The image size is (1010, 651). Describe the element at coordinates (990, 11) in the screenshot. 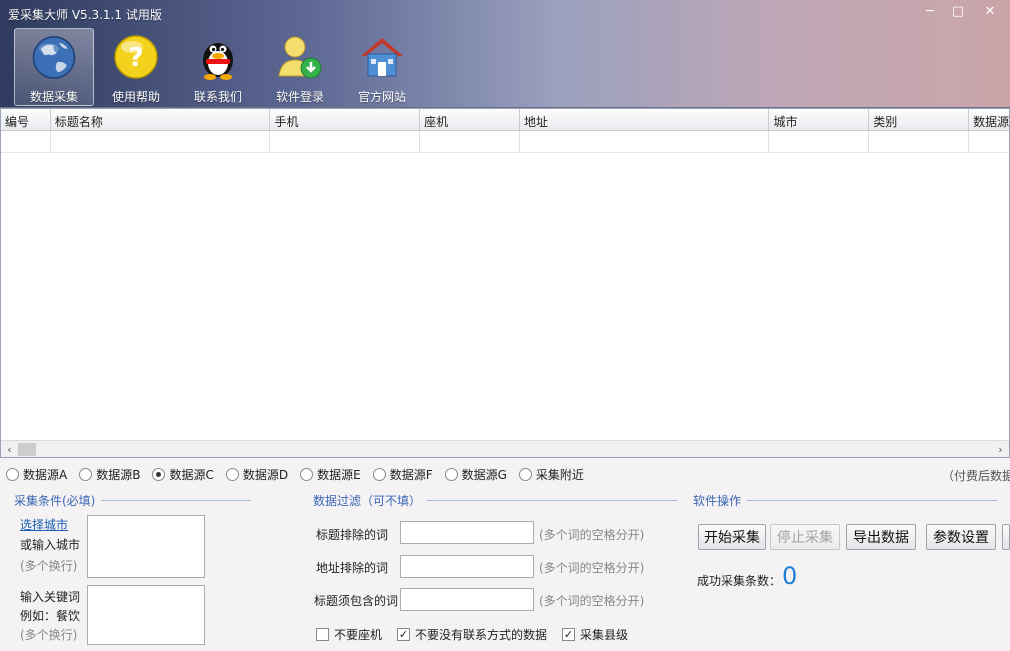

I see `close-button: ✕` at that location.